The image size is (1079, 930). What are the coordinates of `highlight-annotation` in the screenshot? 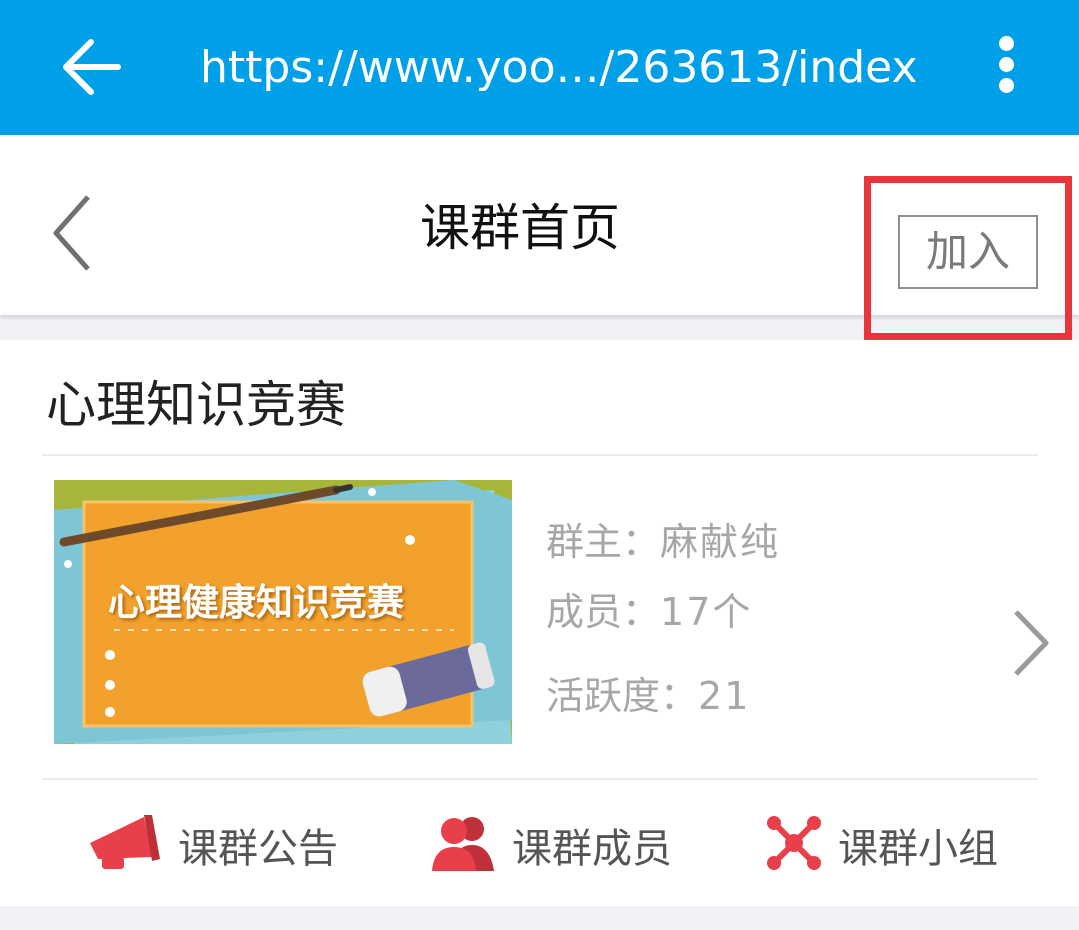 It's located at (968, 258).